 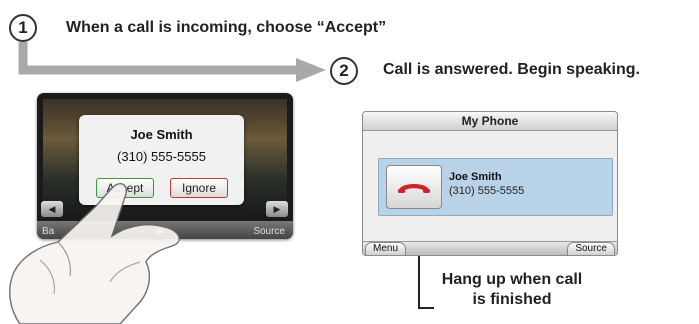 What do you see at coordinates (591, 248) in the screenshot?
I see `source-tab: Source` at bounding box center [591, 248].